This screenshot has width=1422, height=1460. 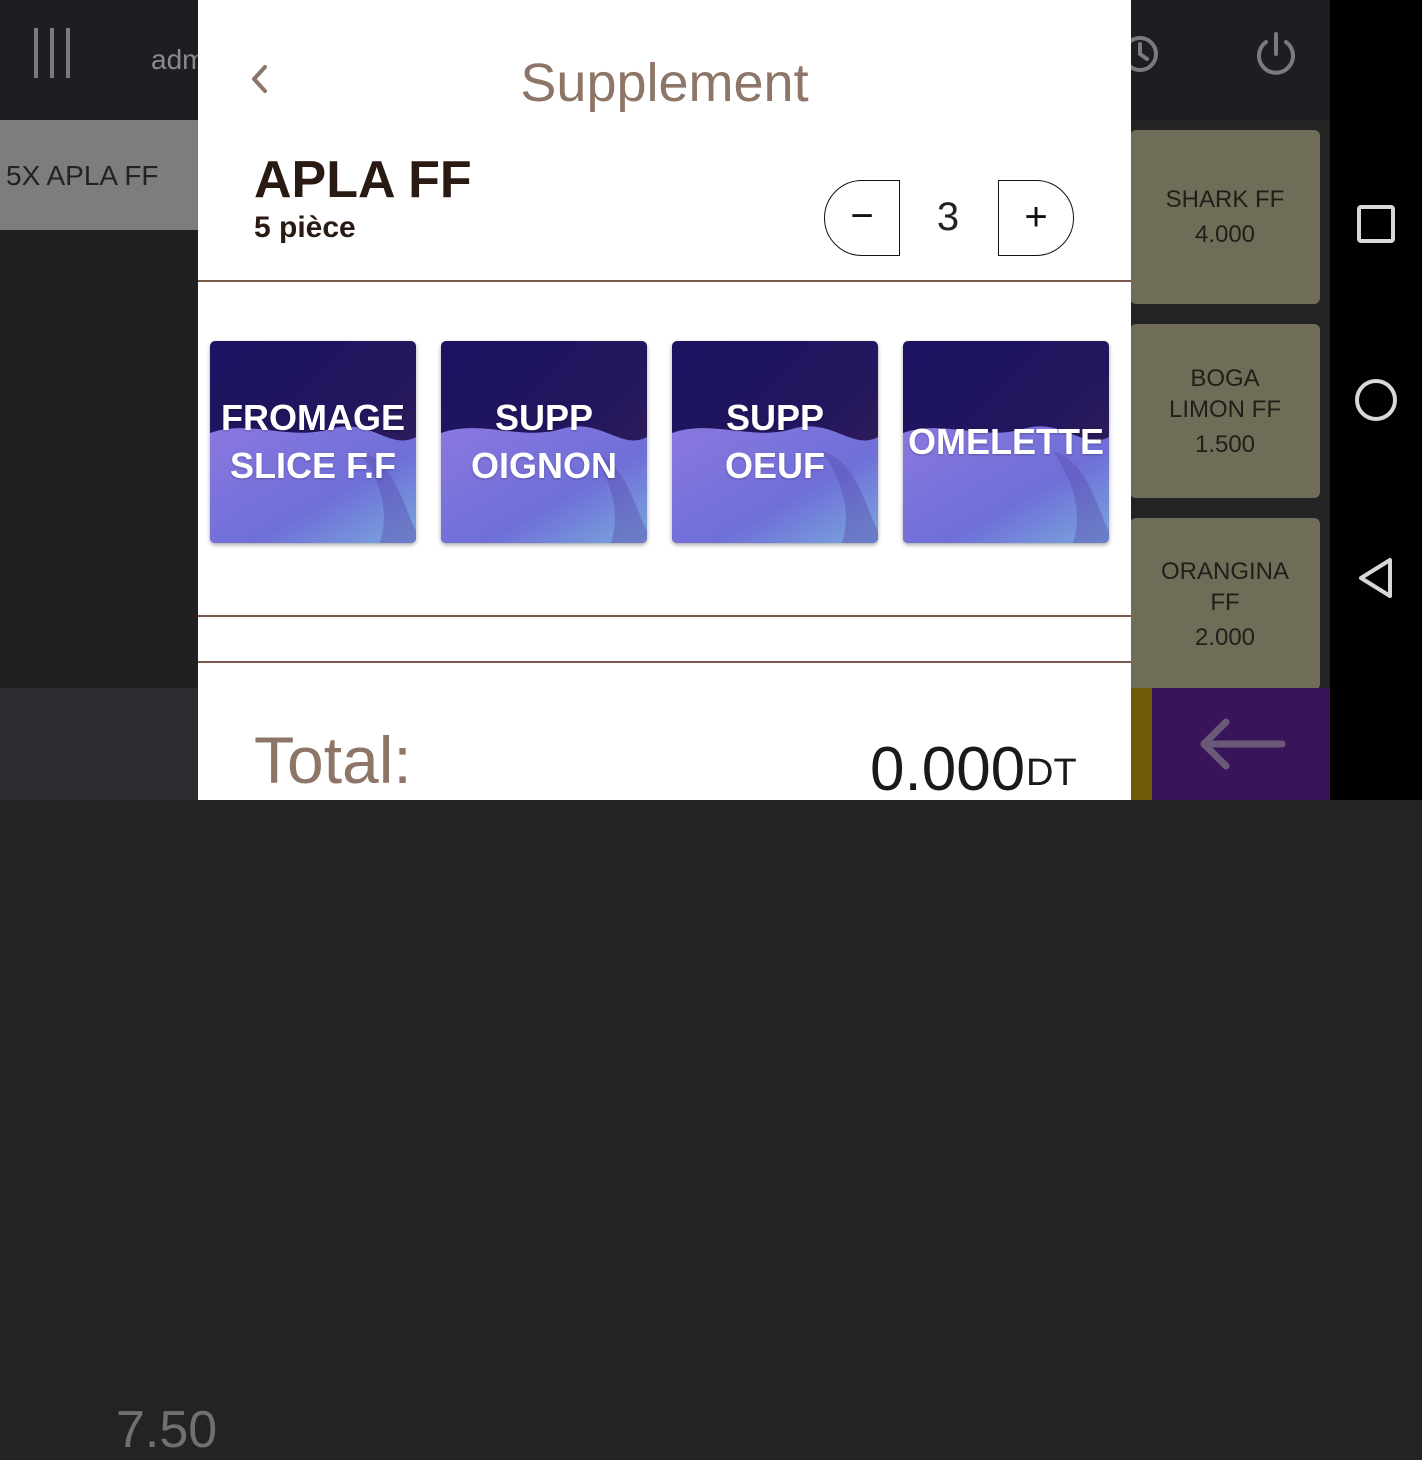 I want to click on total-value: 0.000, so click(x=948, y=767).